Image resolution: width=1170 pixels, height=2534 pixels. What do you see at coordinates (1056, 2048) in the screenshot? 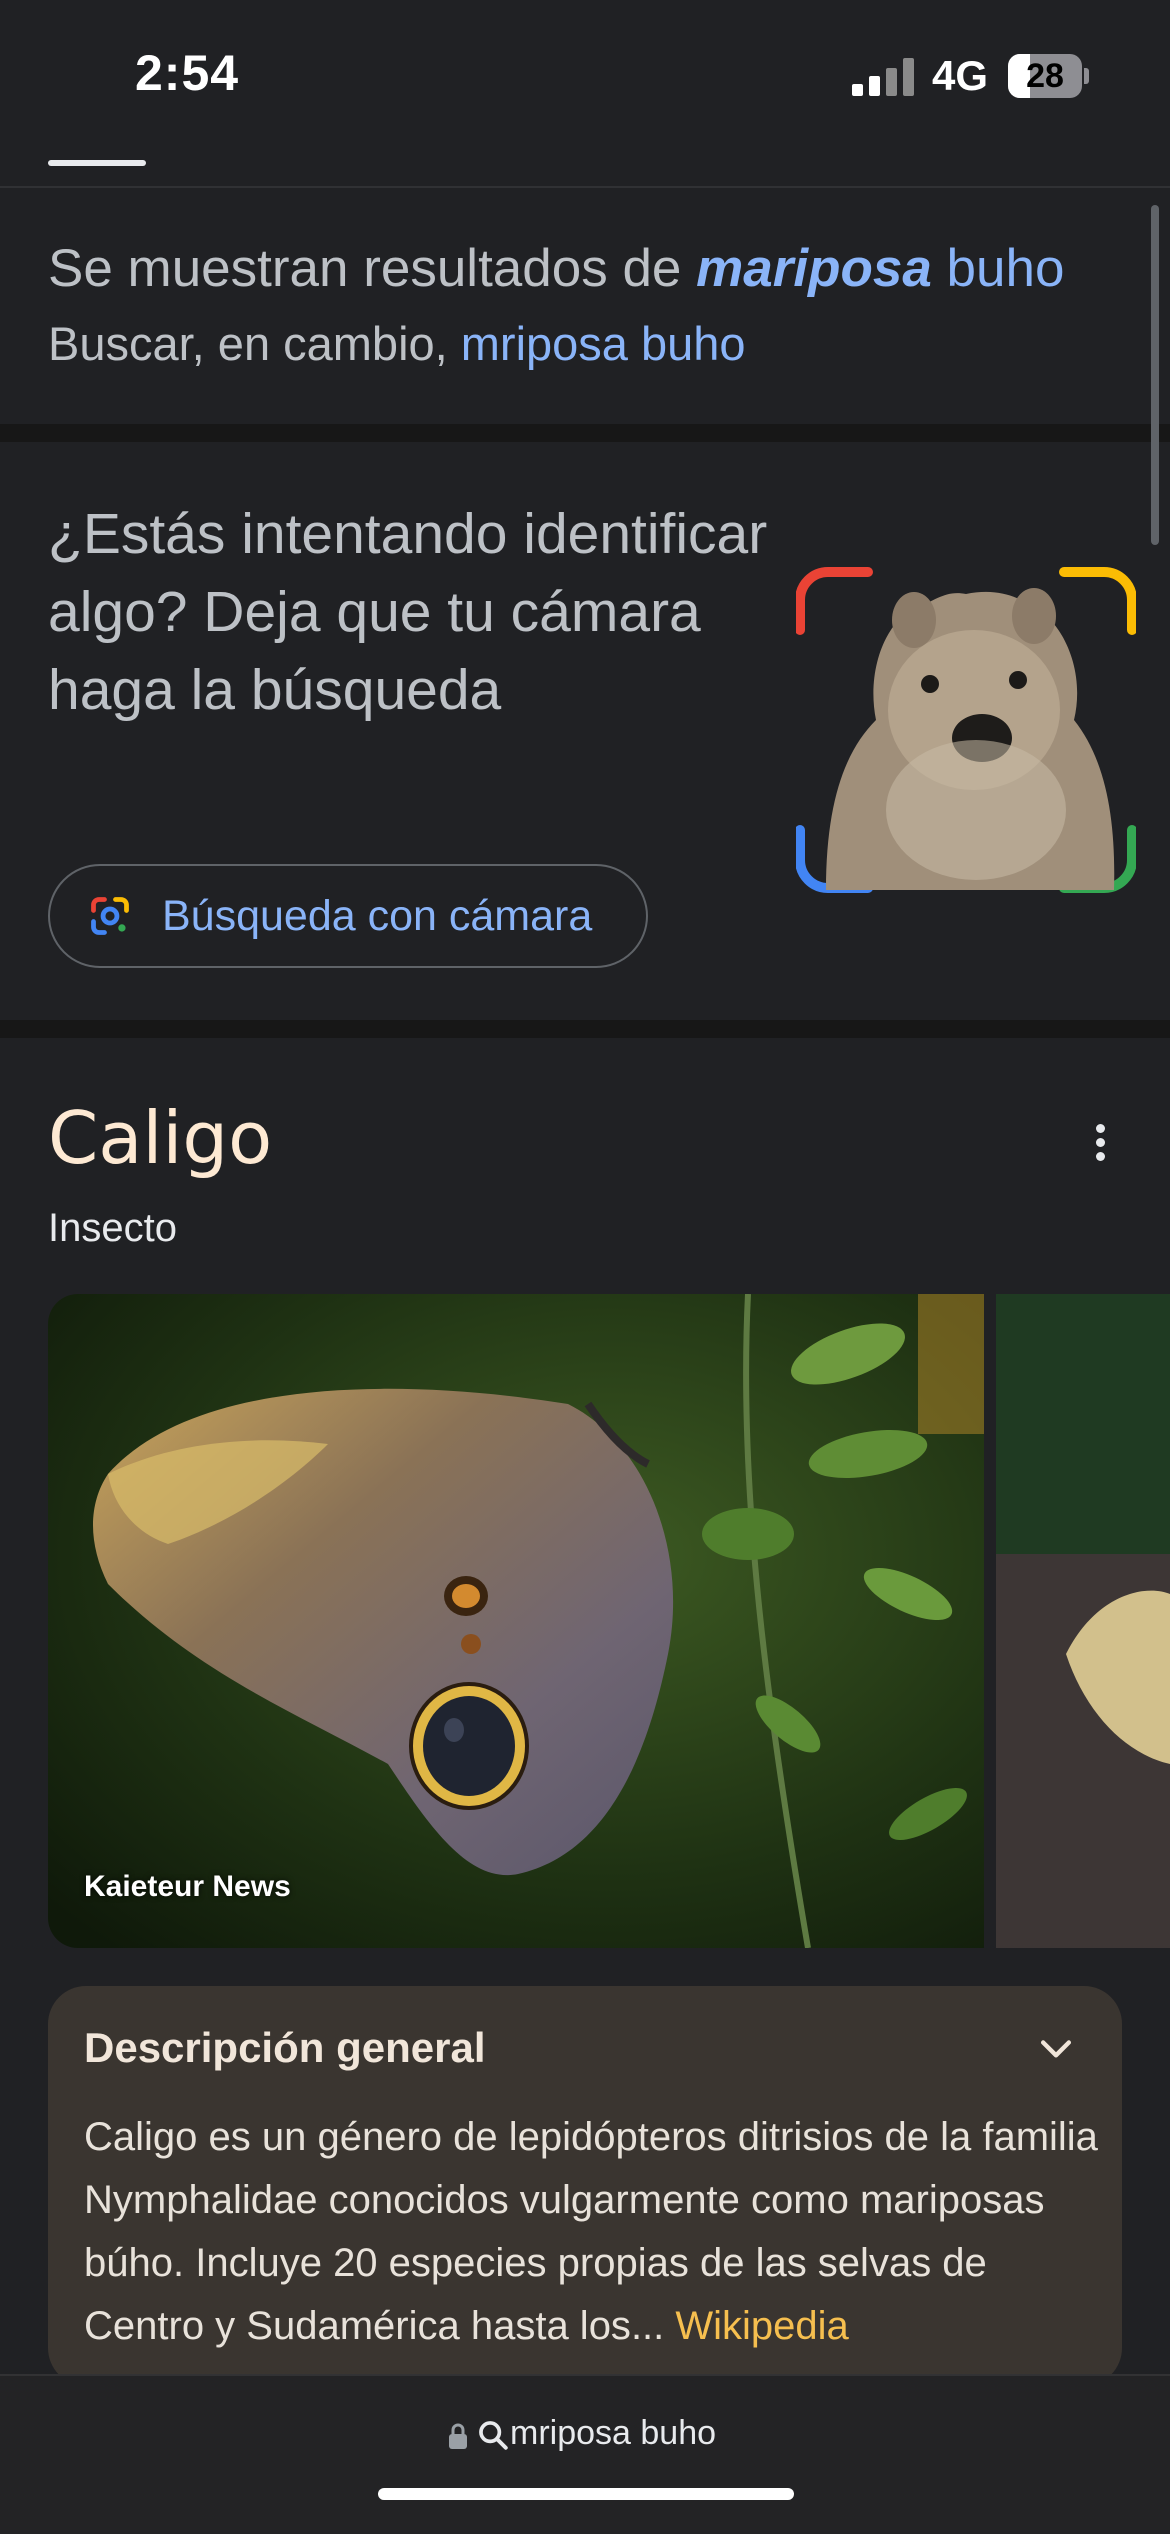
I see `chevron-down-icon` at bounding box center [1056, 2048].